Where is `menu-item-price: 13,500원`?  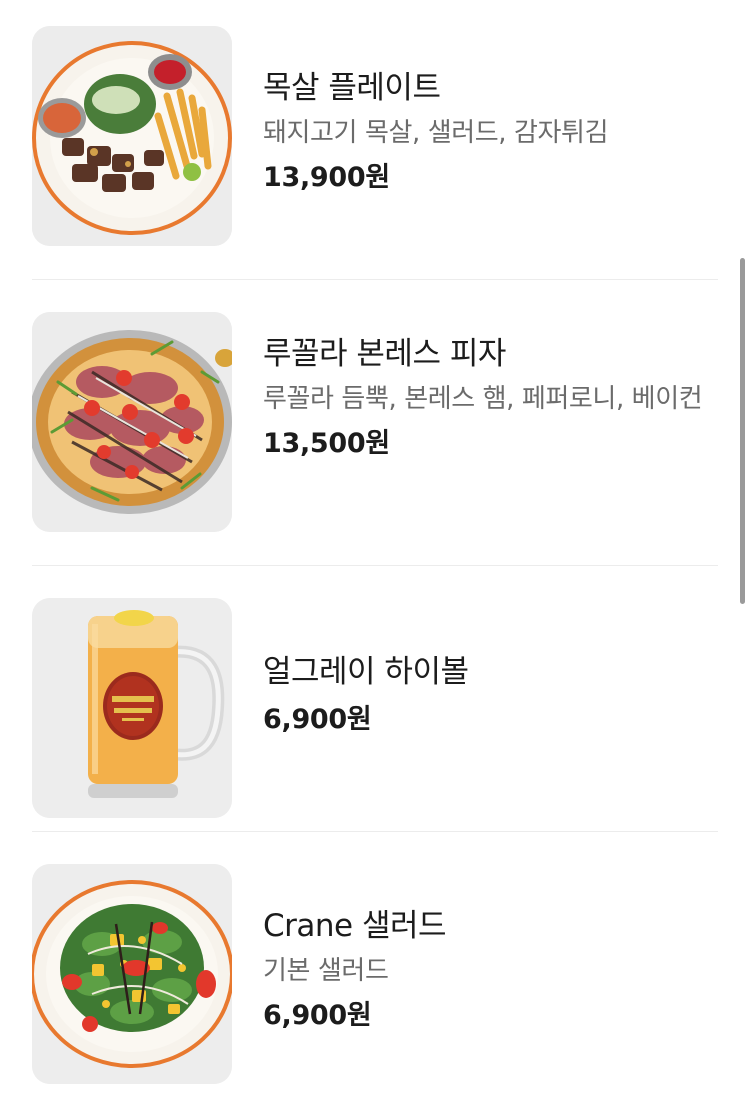 menu-item-price: 13,500원 is located at coordinates (326, 443).